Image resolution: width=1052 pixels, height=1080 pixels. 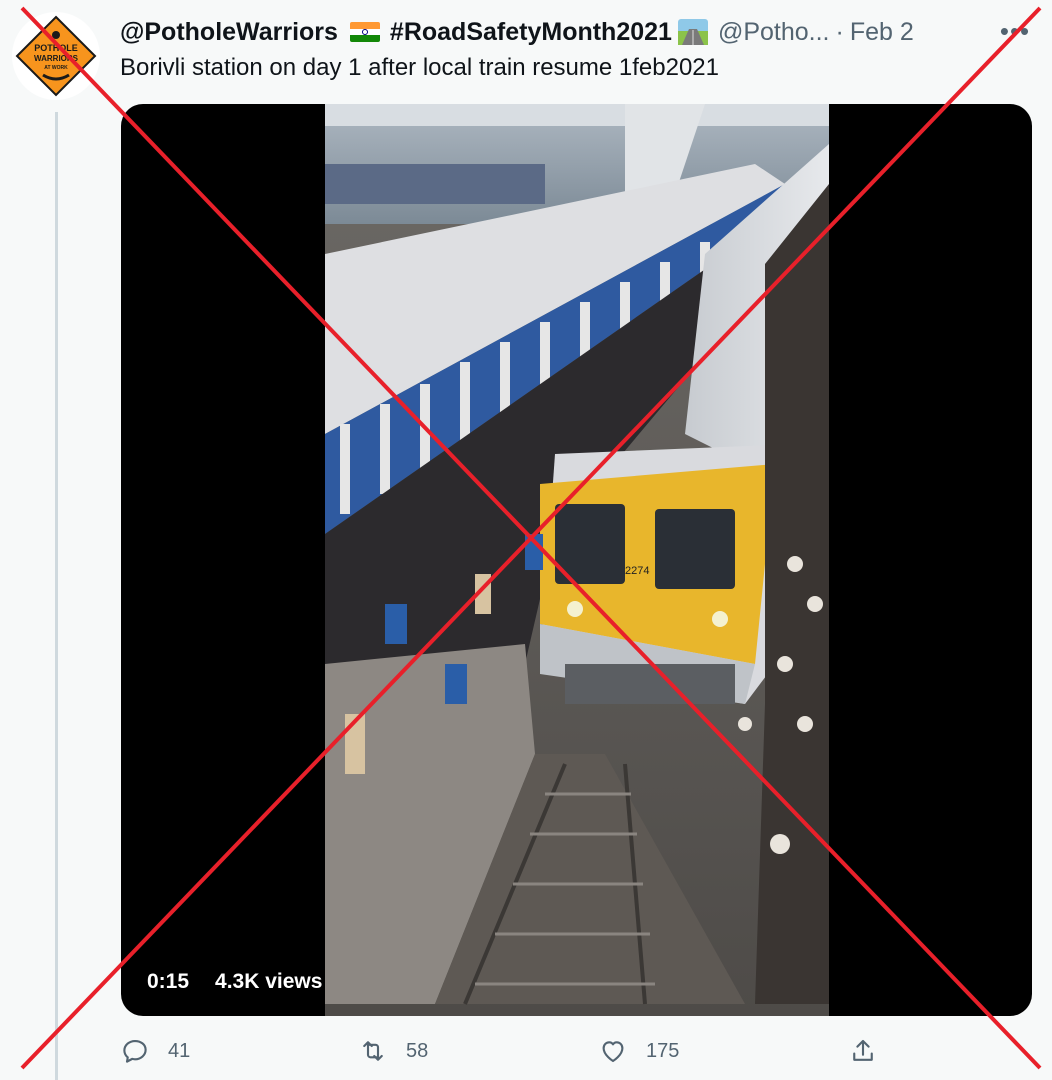 What do you see at coordinates (638, 1051) in the screenshot?
I see `like-button: 175` at bounding box center [638, 1051].